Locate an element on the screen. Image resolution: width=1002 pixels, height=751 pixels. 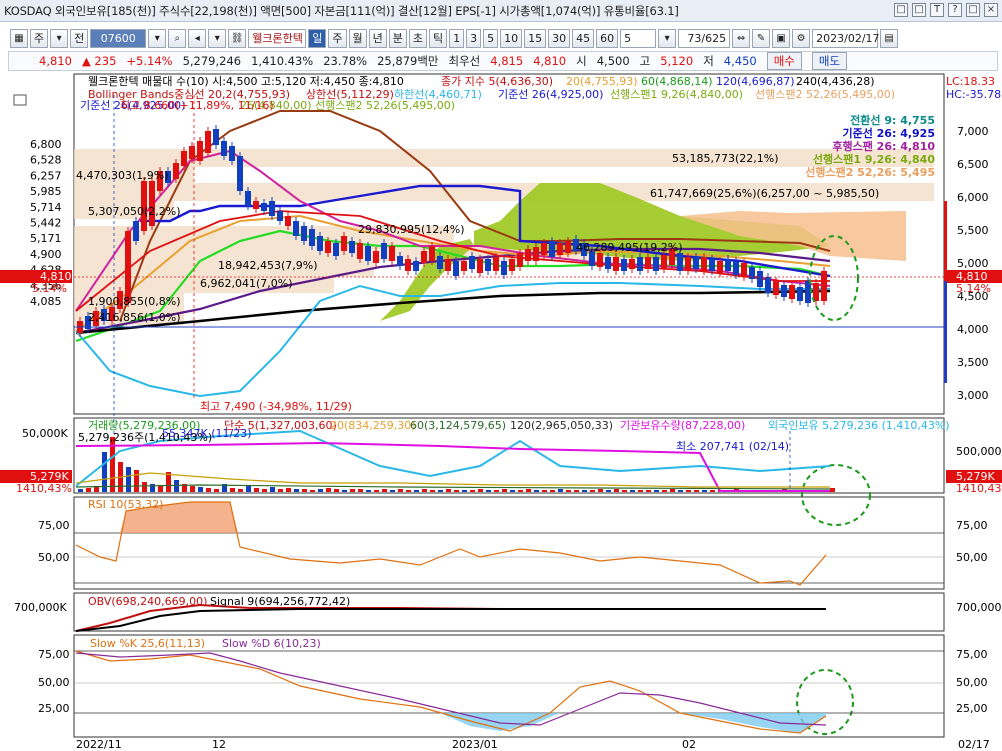
vol-ytick-left: 50,000K is located at coordinates (45, 433).